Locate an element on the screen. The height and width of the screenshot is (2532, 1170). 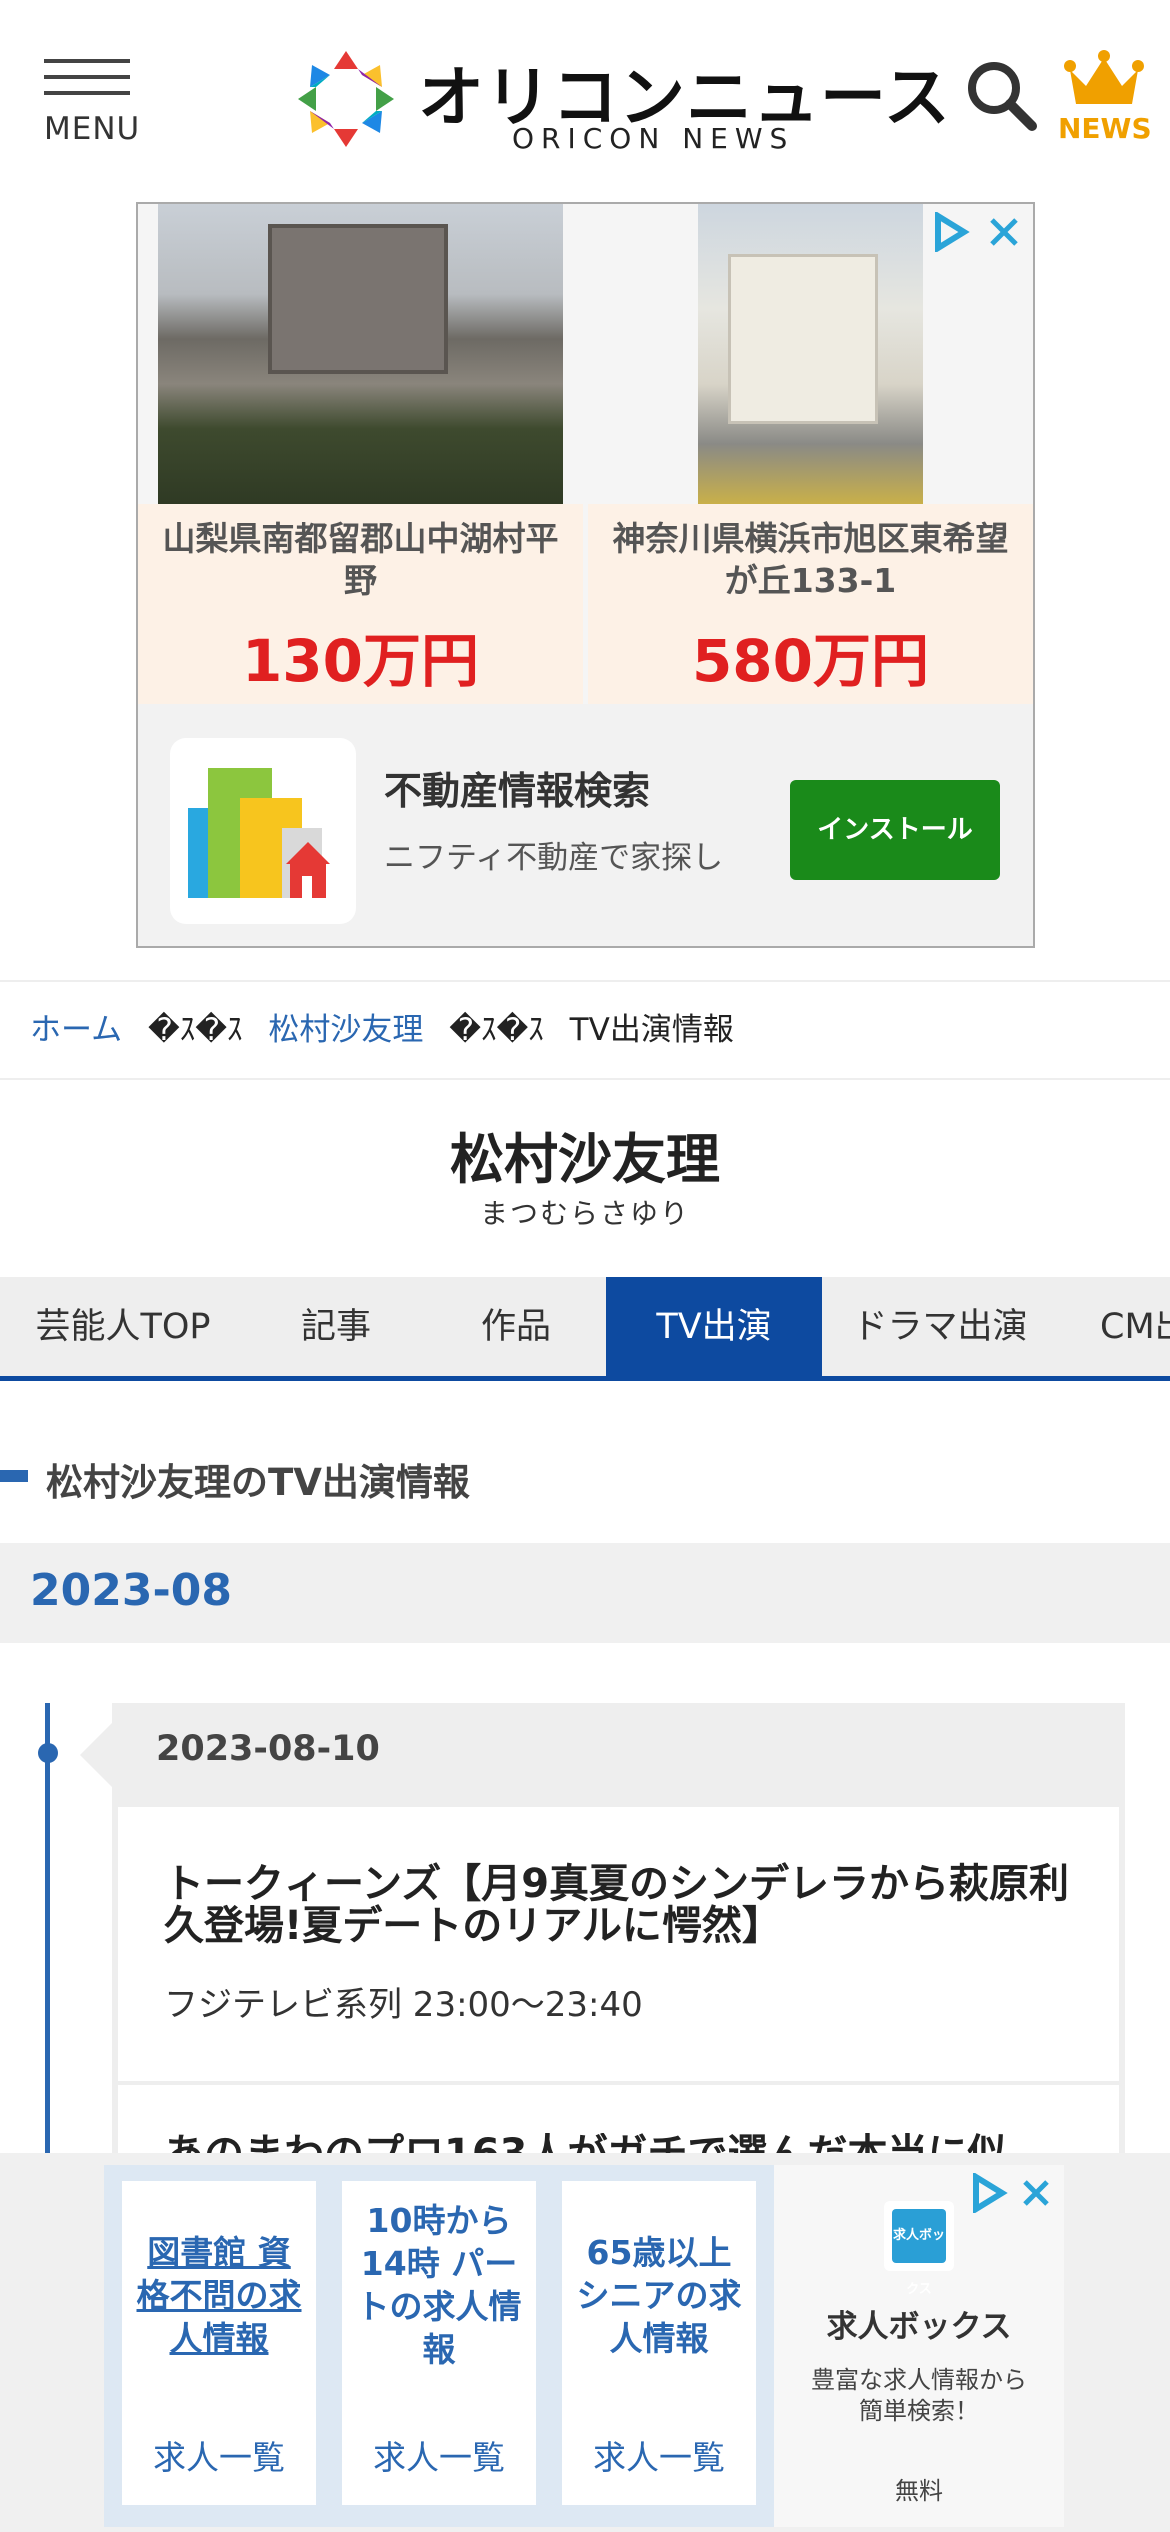
brand-logo: 求人ボックス is located at coordinates (919, 2249).